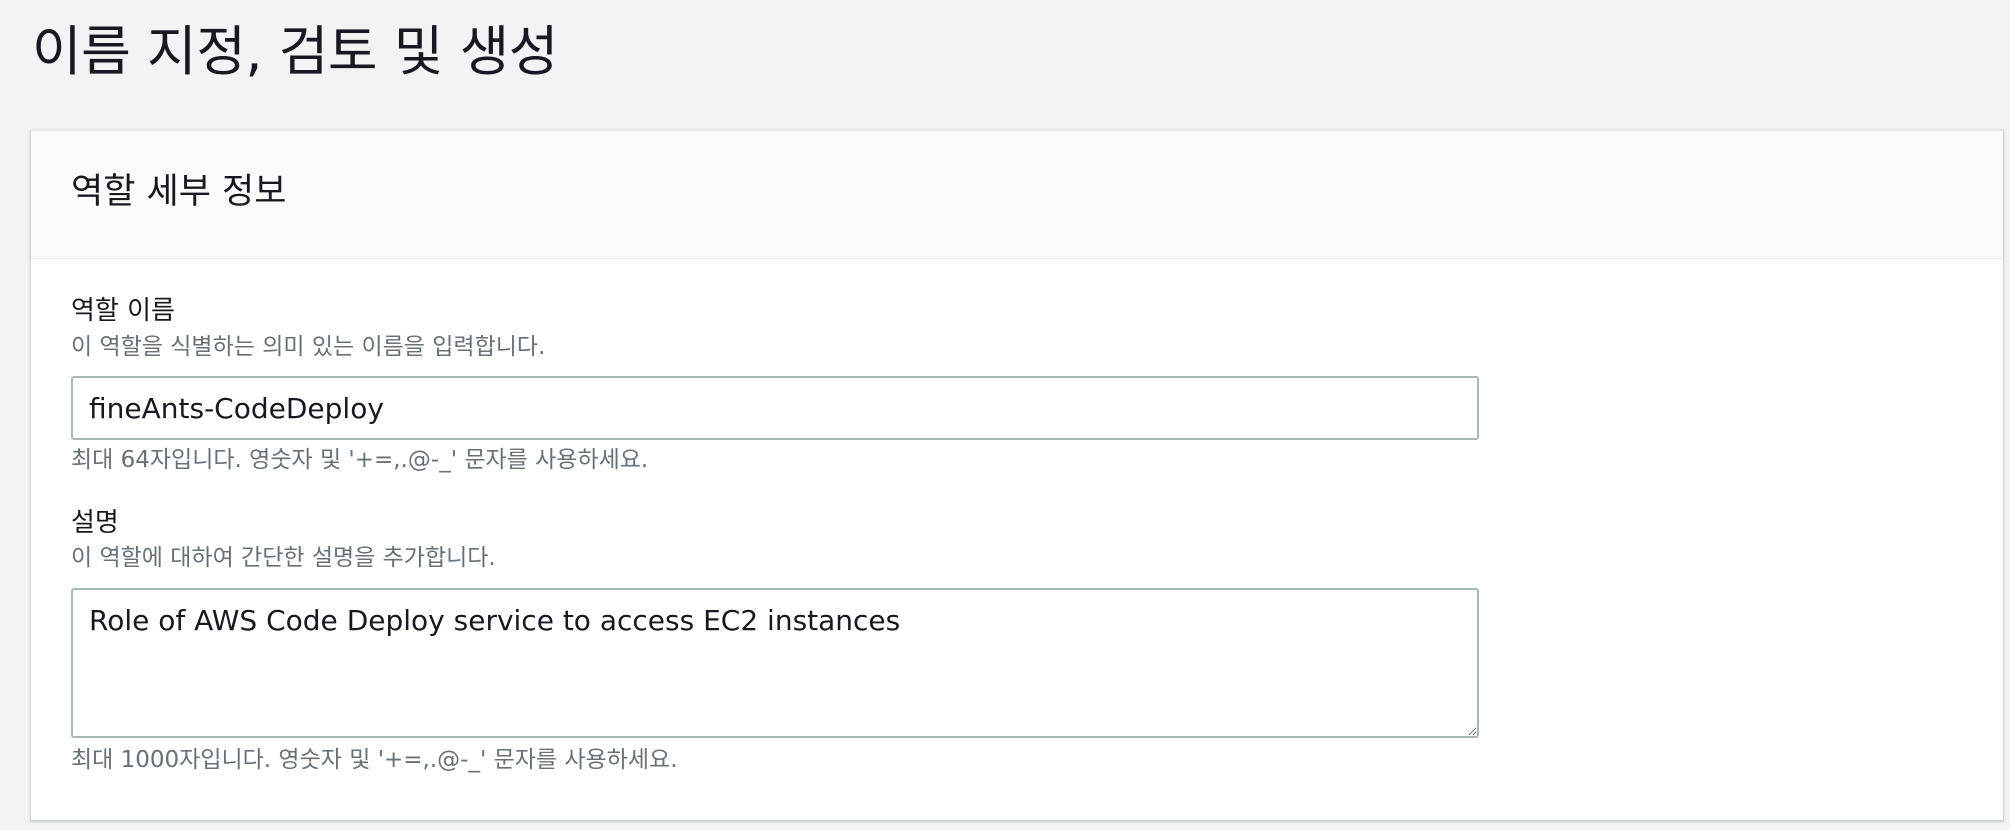  I want to click on role-description-constraint: 최대 1000자입니다. 영숫자 및 '+=,.@-_' 문자를 사용하세요., so click(374, 760).